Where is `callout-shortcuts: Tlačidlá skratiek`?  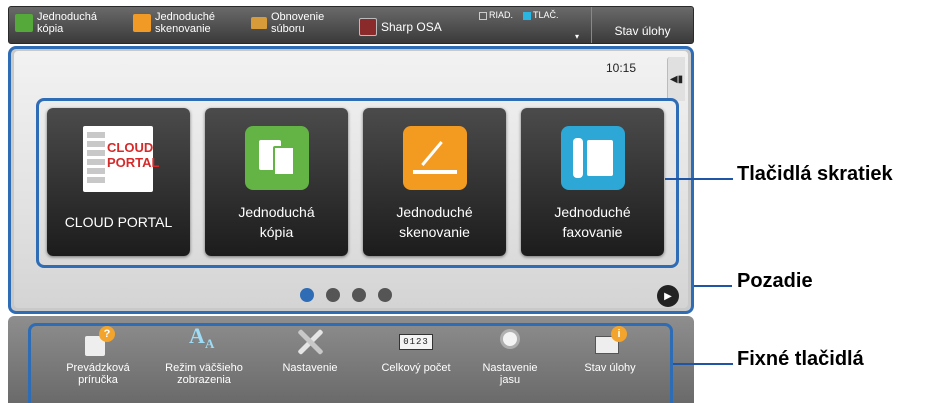
callout-shortcuts: Tlačidlá skratiek is located at coordinates (815, 174).